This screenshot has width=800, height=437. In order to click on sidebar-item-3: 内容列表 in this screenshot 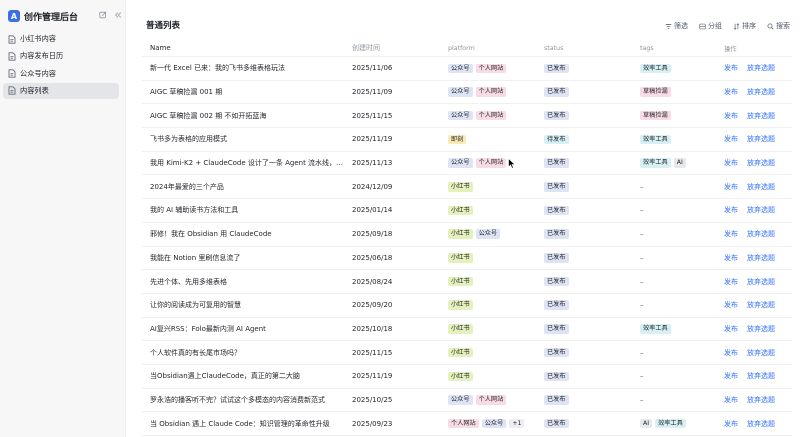, I will do `click(61, 90)`.